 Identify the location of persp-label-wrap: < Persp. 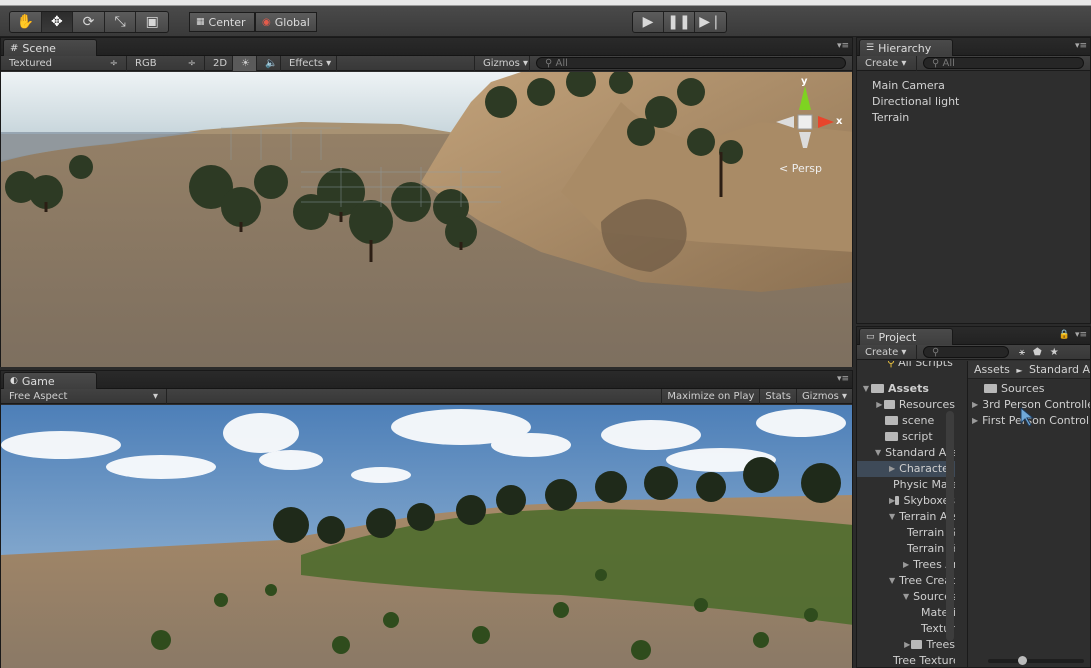
(800, 168).